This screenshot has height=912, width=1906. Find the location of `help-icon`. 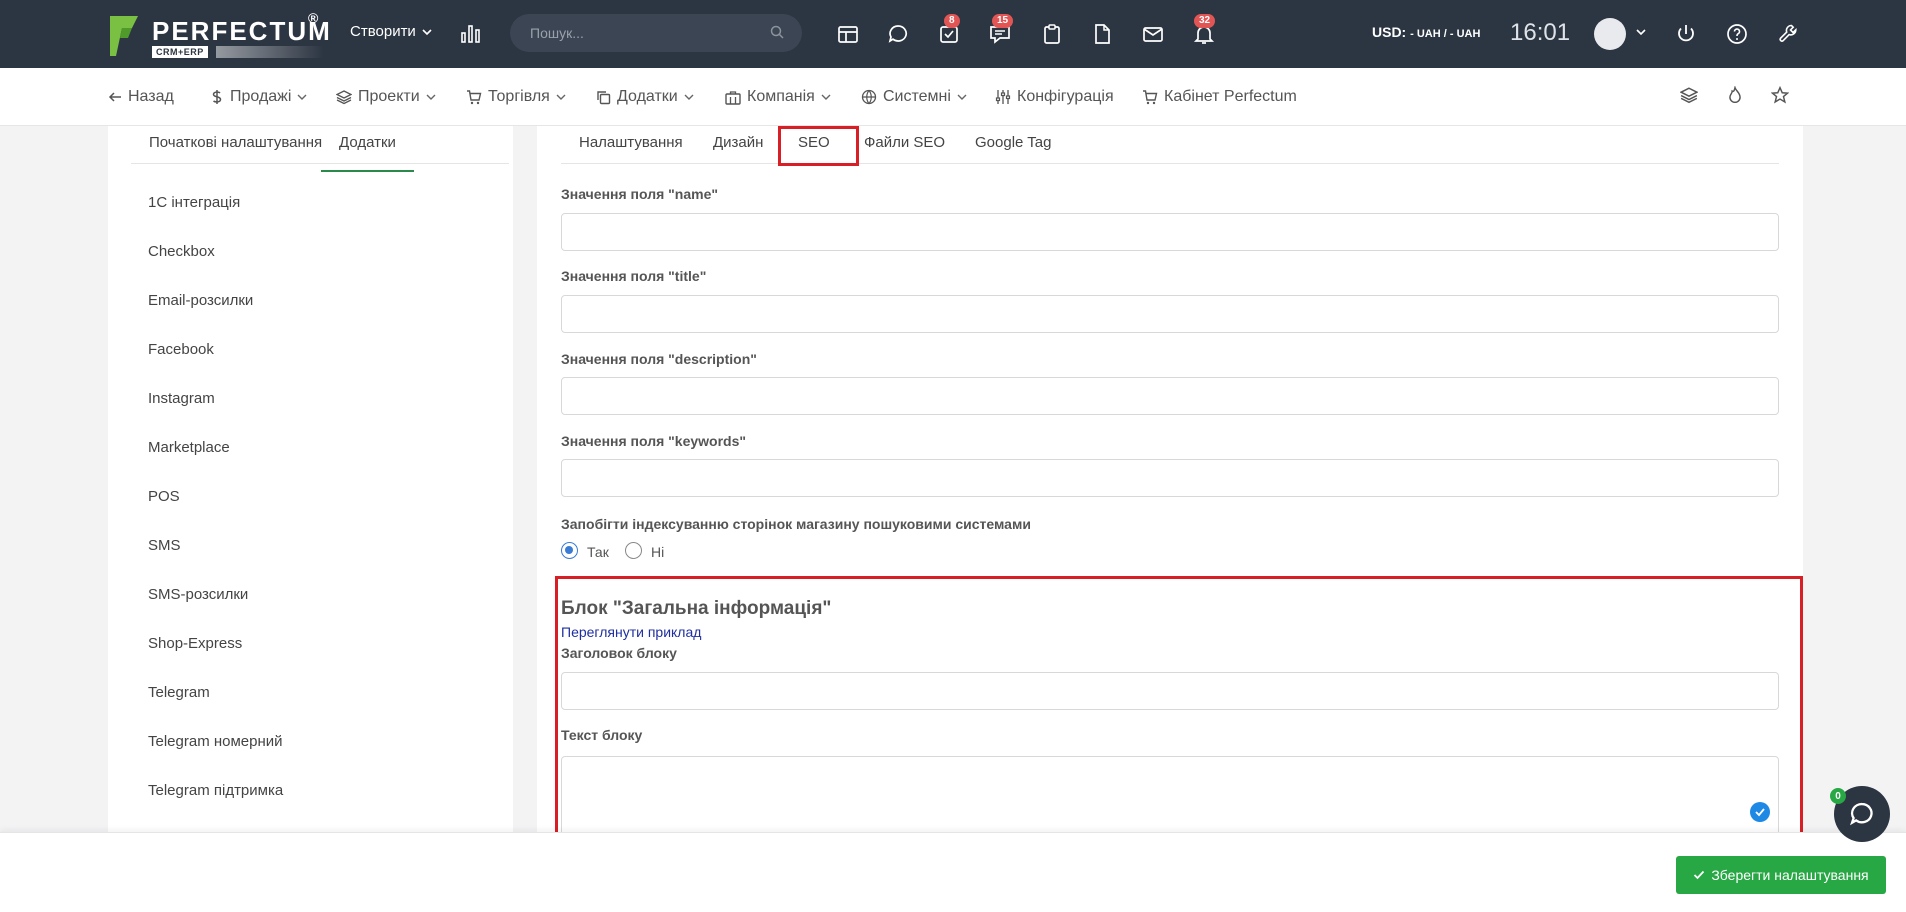

help-icon is located at coordinates (1737, 34).